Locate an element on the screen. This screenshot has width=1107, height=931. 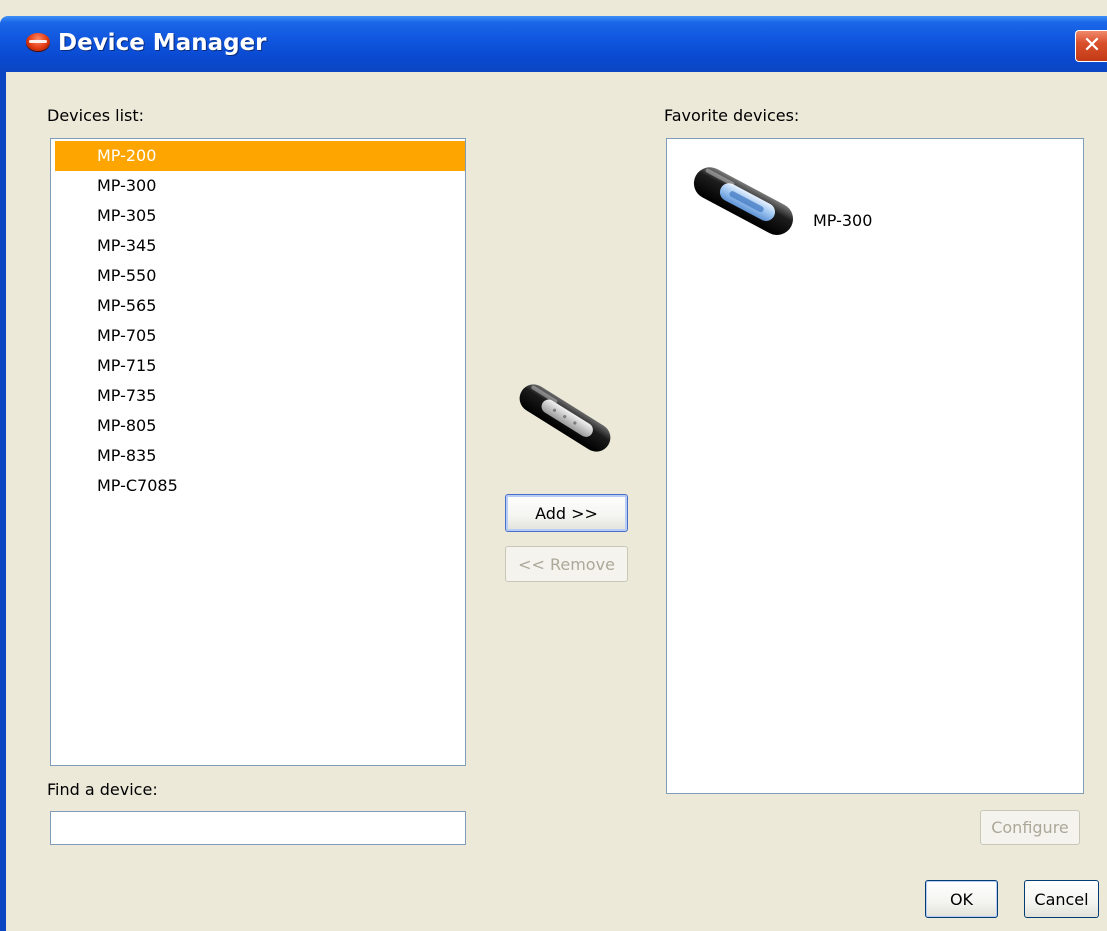
configure-button: Configure is located at coordinates (1030, 827).